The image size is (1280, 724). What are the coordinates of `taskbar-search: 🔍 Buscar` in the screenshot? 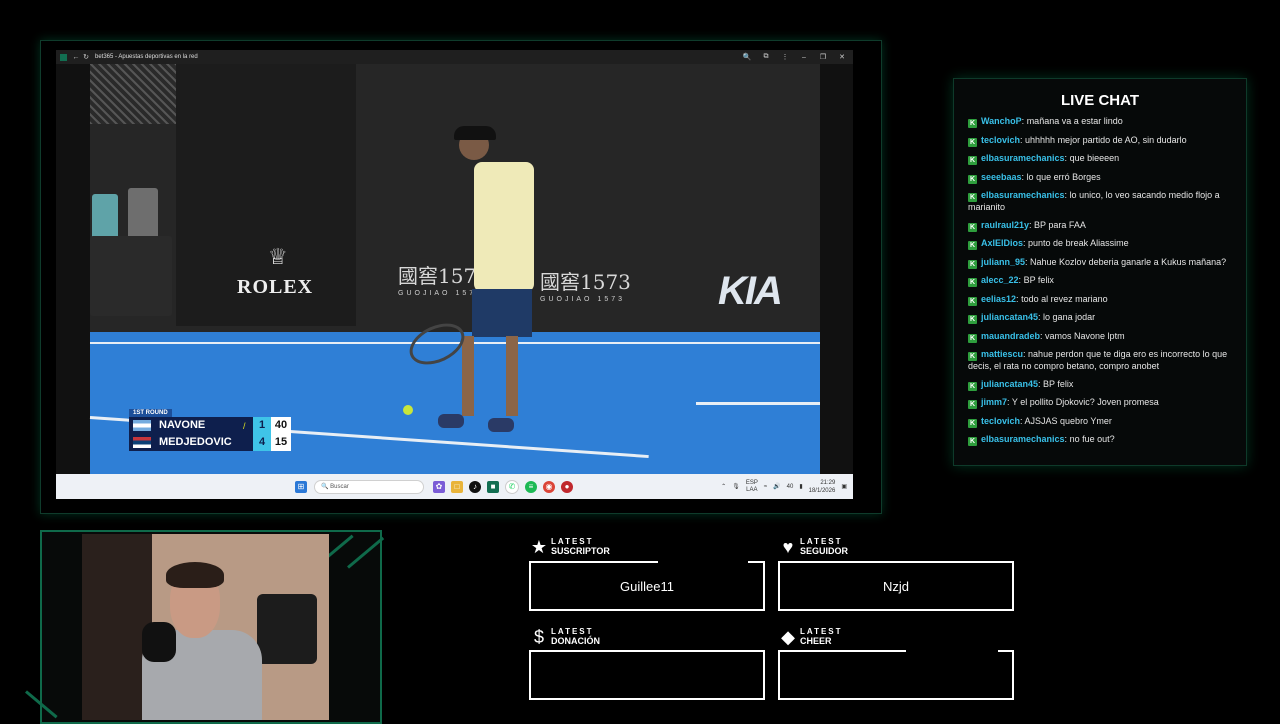 It's located at (369, 486).